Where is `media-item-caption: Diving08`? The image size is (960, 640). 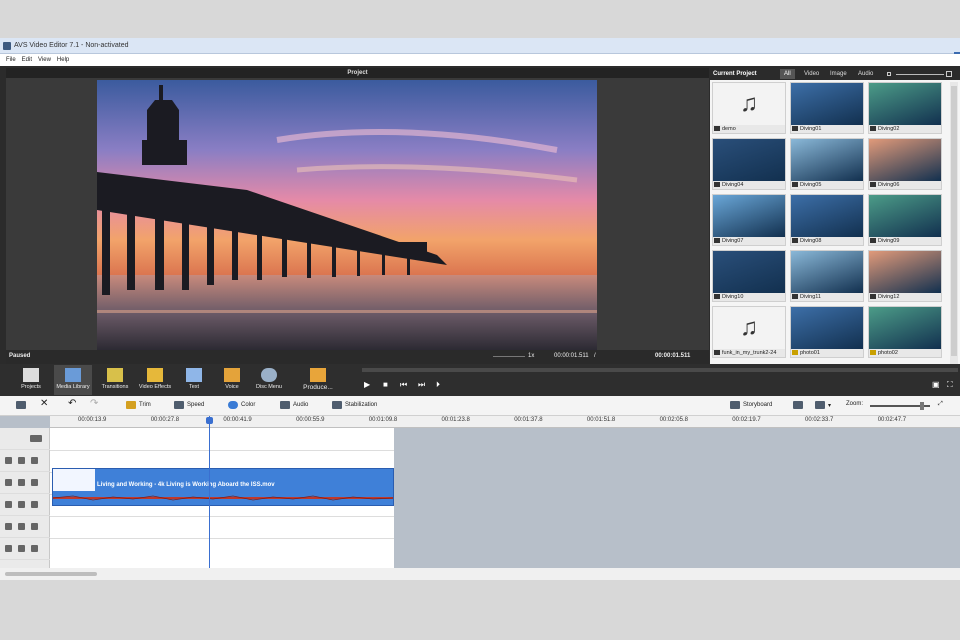
media-item-caption: Diving08 is located at coordinates (828, 241).